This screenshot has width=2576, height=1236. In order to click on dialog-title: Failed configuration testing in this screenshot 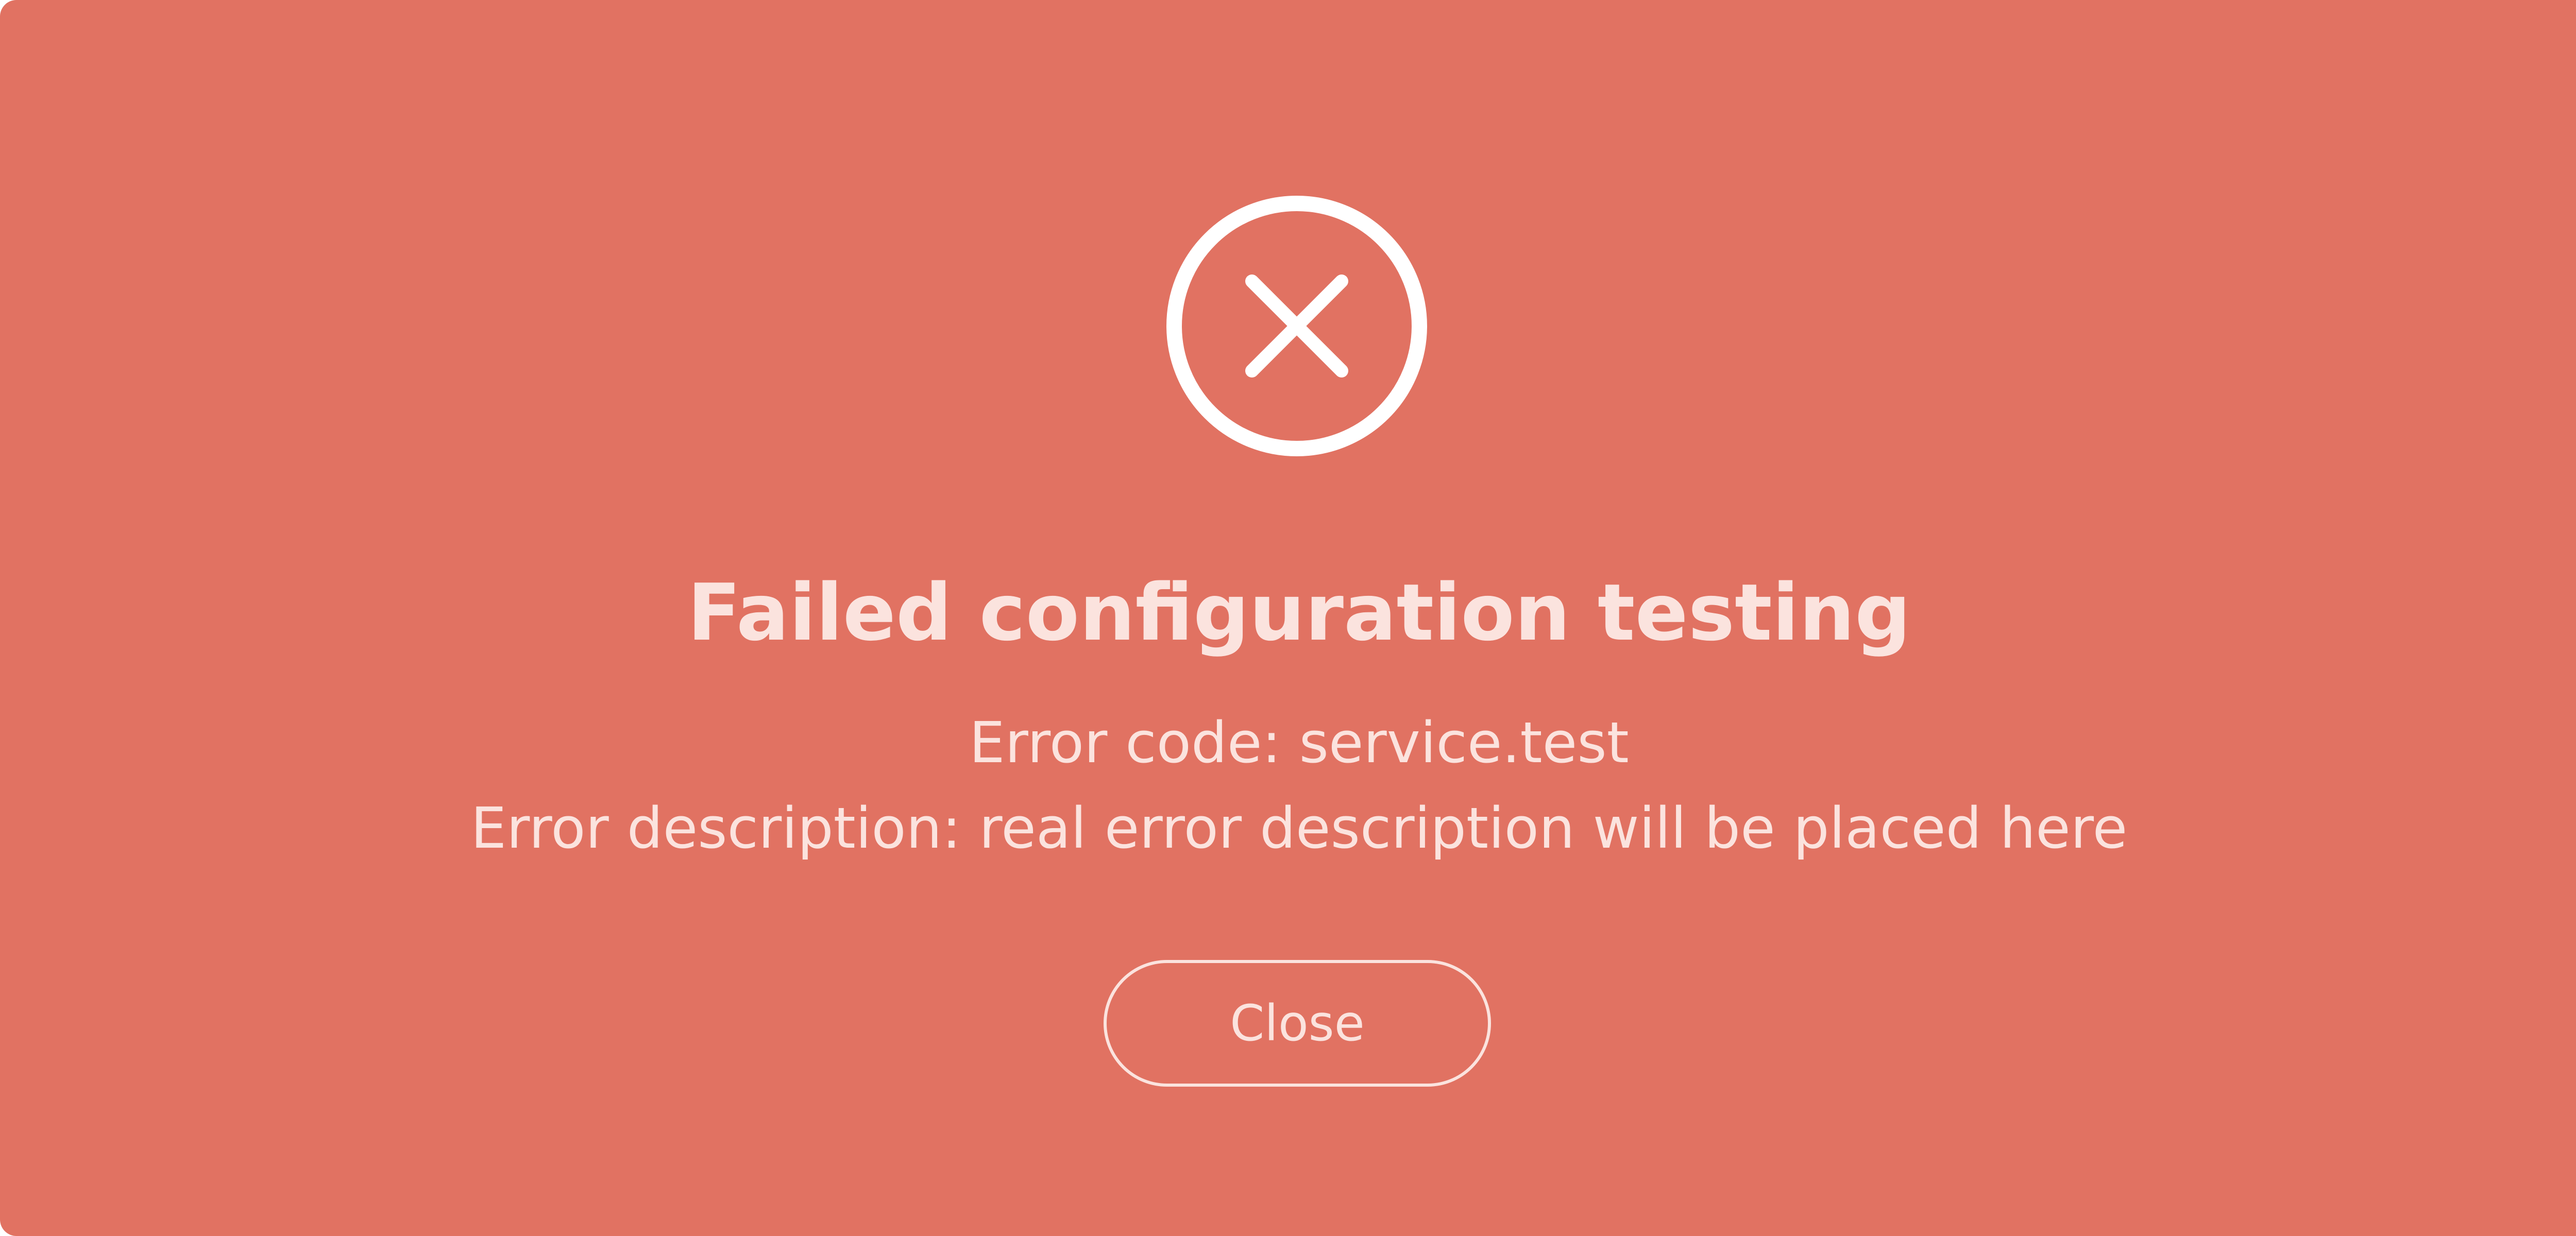, I will do `click(1299, 612)`.